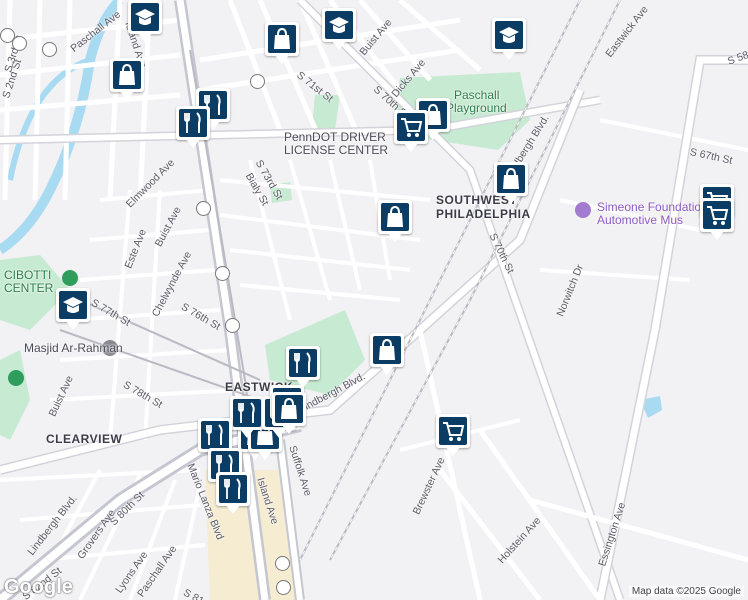  Describe the element at coordinates (640, 220) in the screenshot. I see `poi-label-automotive: Automotive Mus` at that location.